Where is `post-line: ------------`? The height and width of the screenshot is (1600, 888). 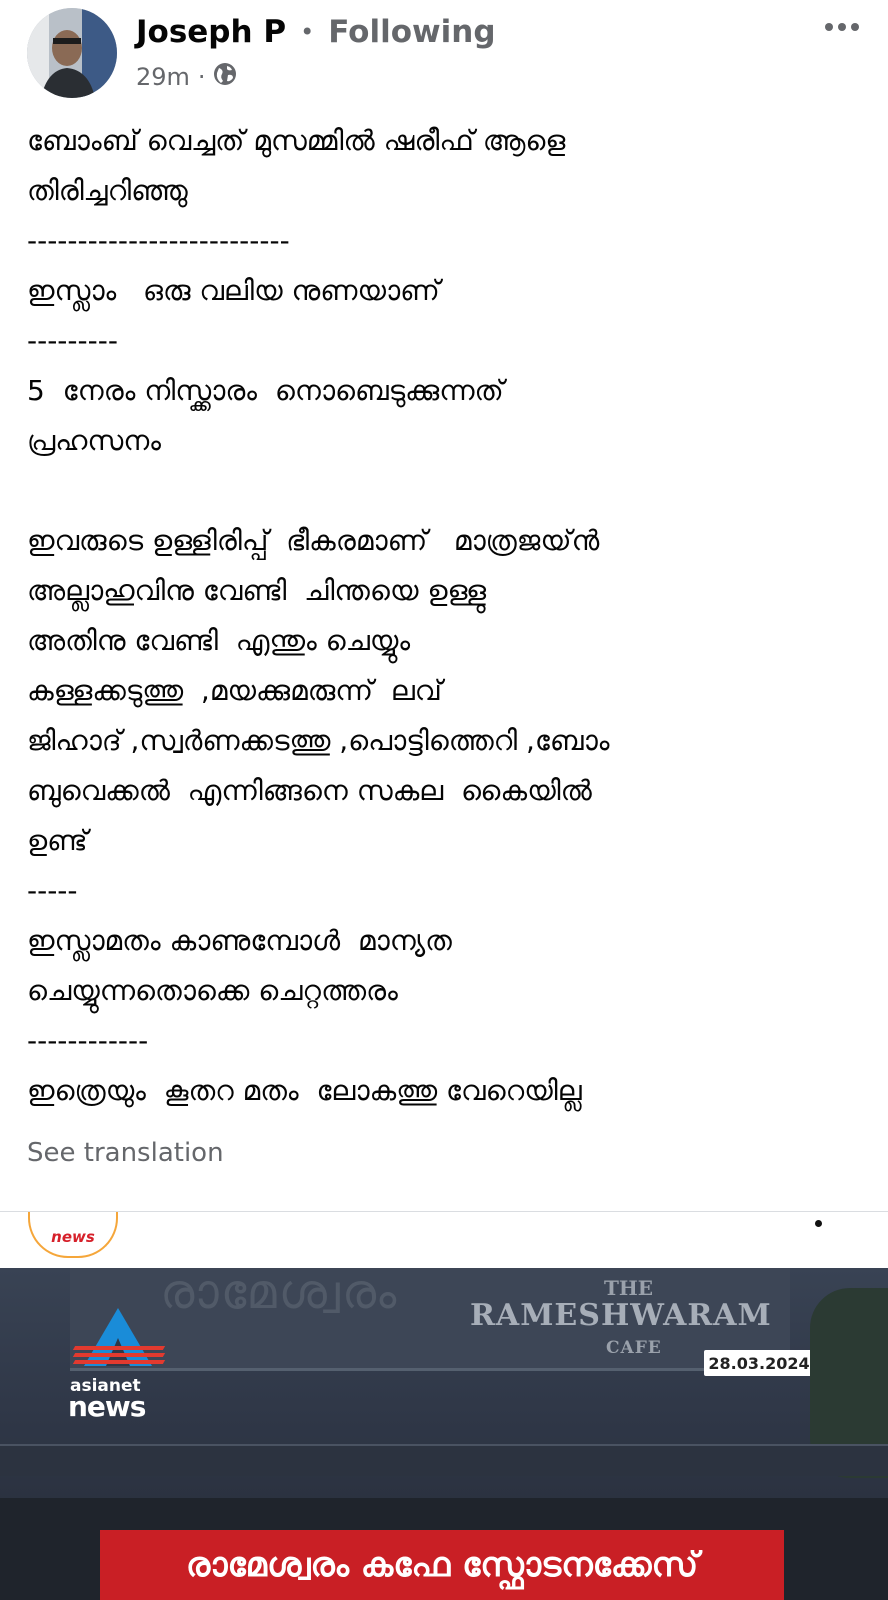 post-line: ------------ is located at coordinates (88, 1040).